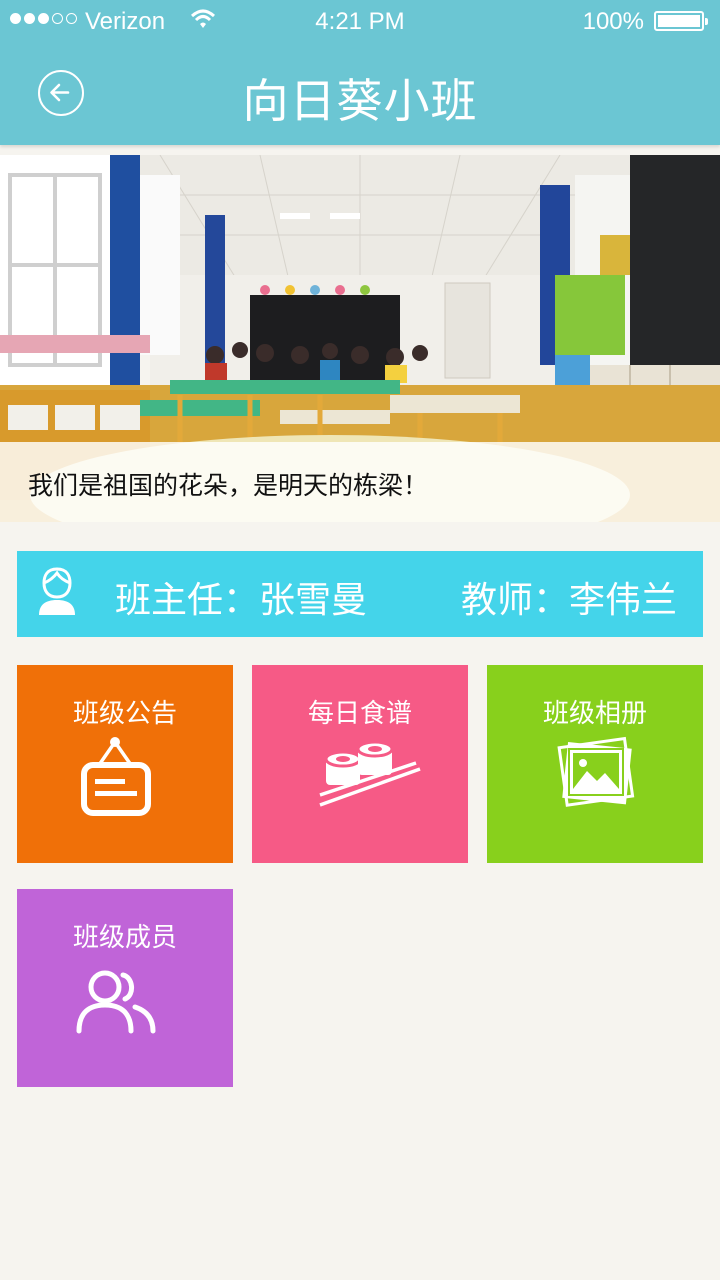 The image size is (720, 1280). Describe the element at coordinates (360, 72) in the screenshot. I see `header: Verizon 4:21 PM 100% 向日葵小班` at that location.